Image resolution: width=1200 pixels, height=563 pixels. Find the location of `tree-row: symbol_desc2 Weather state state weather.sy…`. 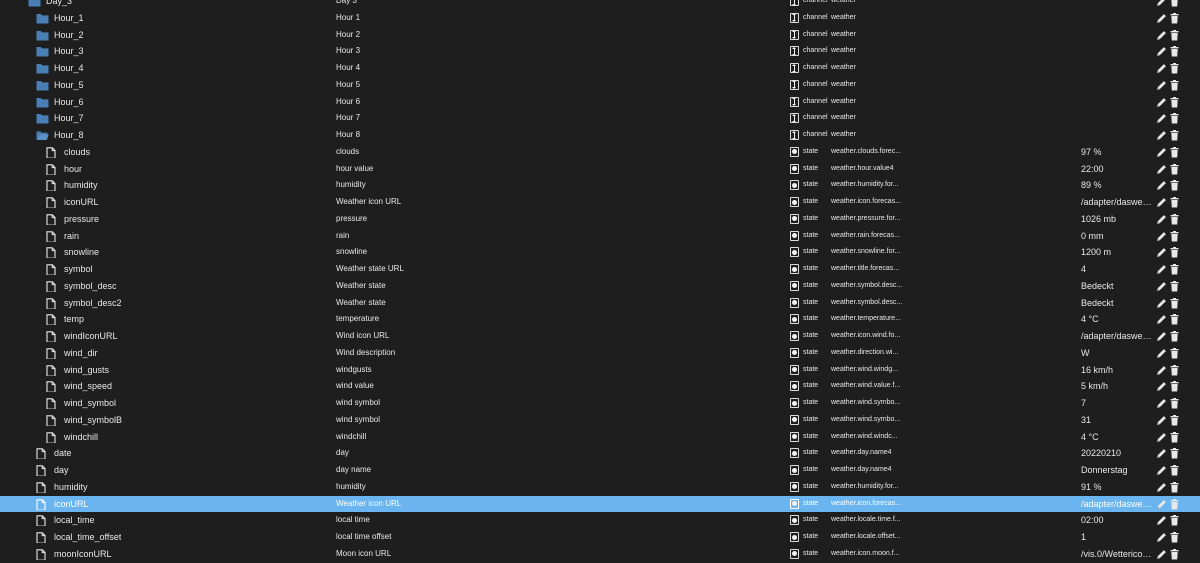

tree-row: symbol_desc2 Weather state state weather.sy… is located at coordinates (600, 303).